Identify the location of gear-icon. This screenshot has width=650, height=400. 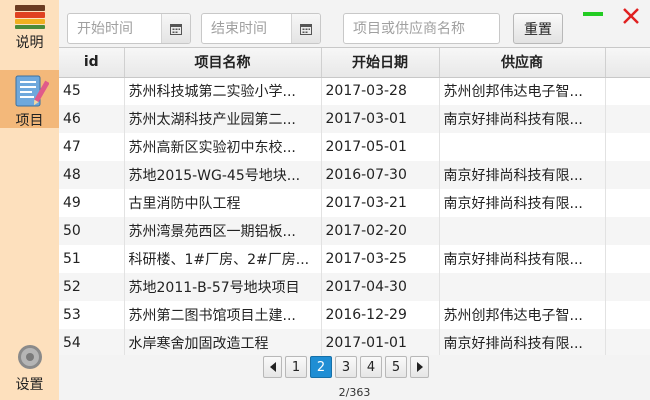
(30, 359).